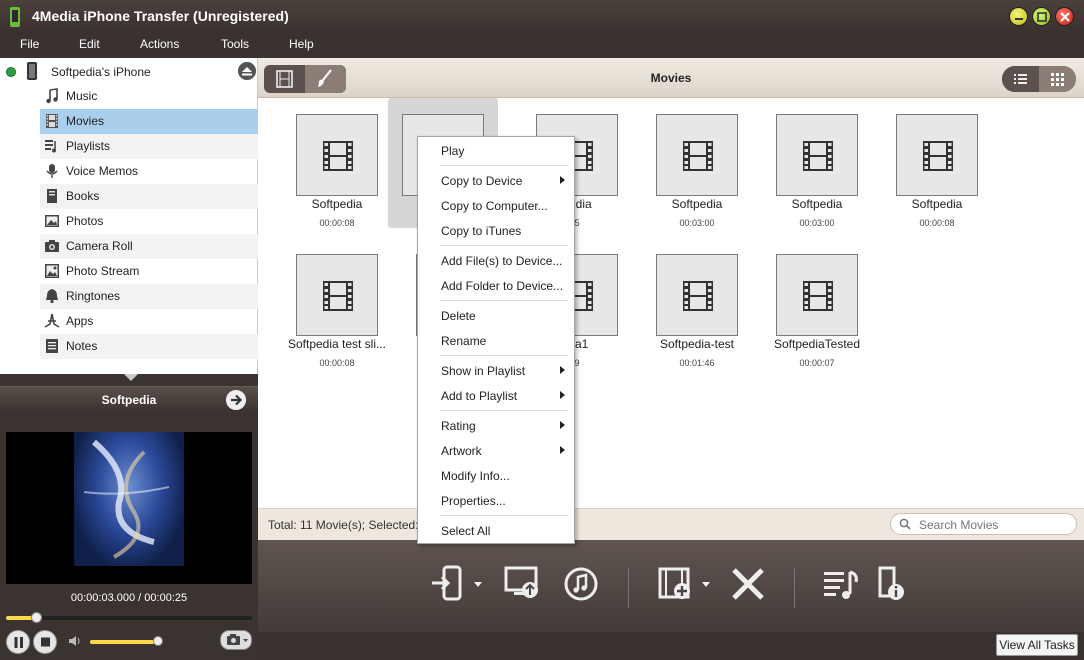 Image resolution: width=1084 pixels, height=660 pixels. What do you see at coordinates (496, 425) in the screenshot?
I see `context-menu-item: Rating` at bounding box center [496, 425].